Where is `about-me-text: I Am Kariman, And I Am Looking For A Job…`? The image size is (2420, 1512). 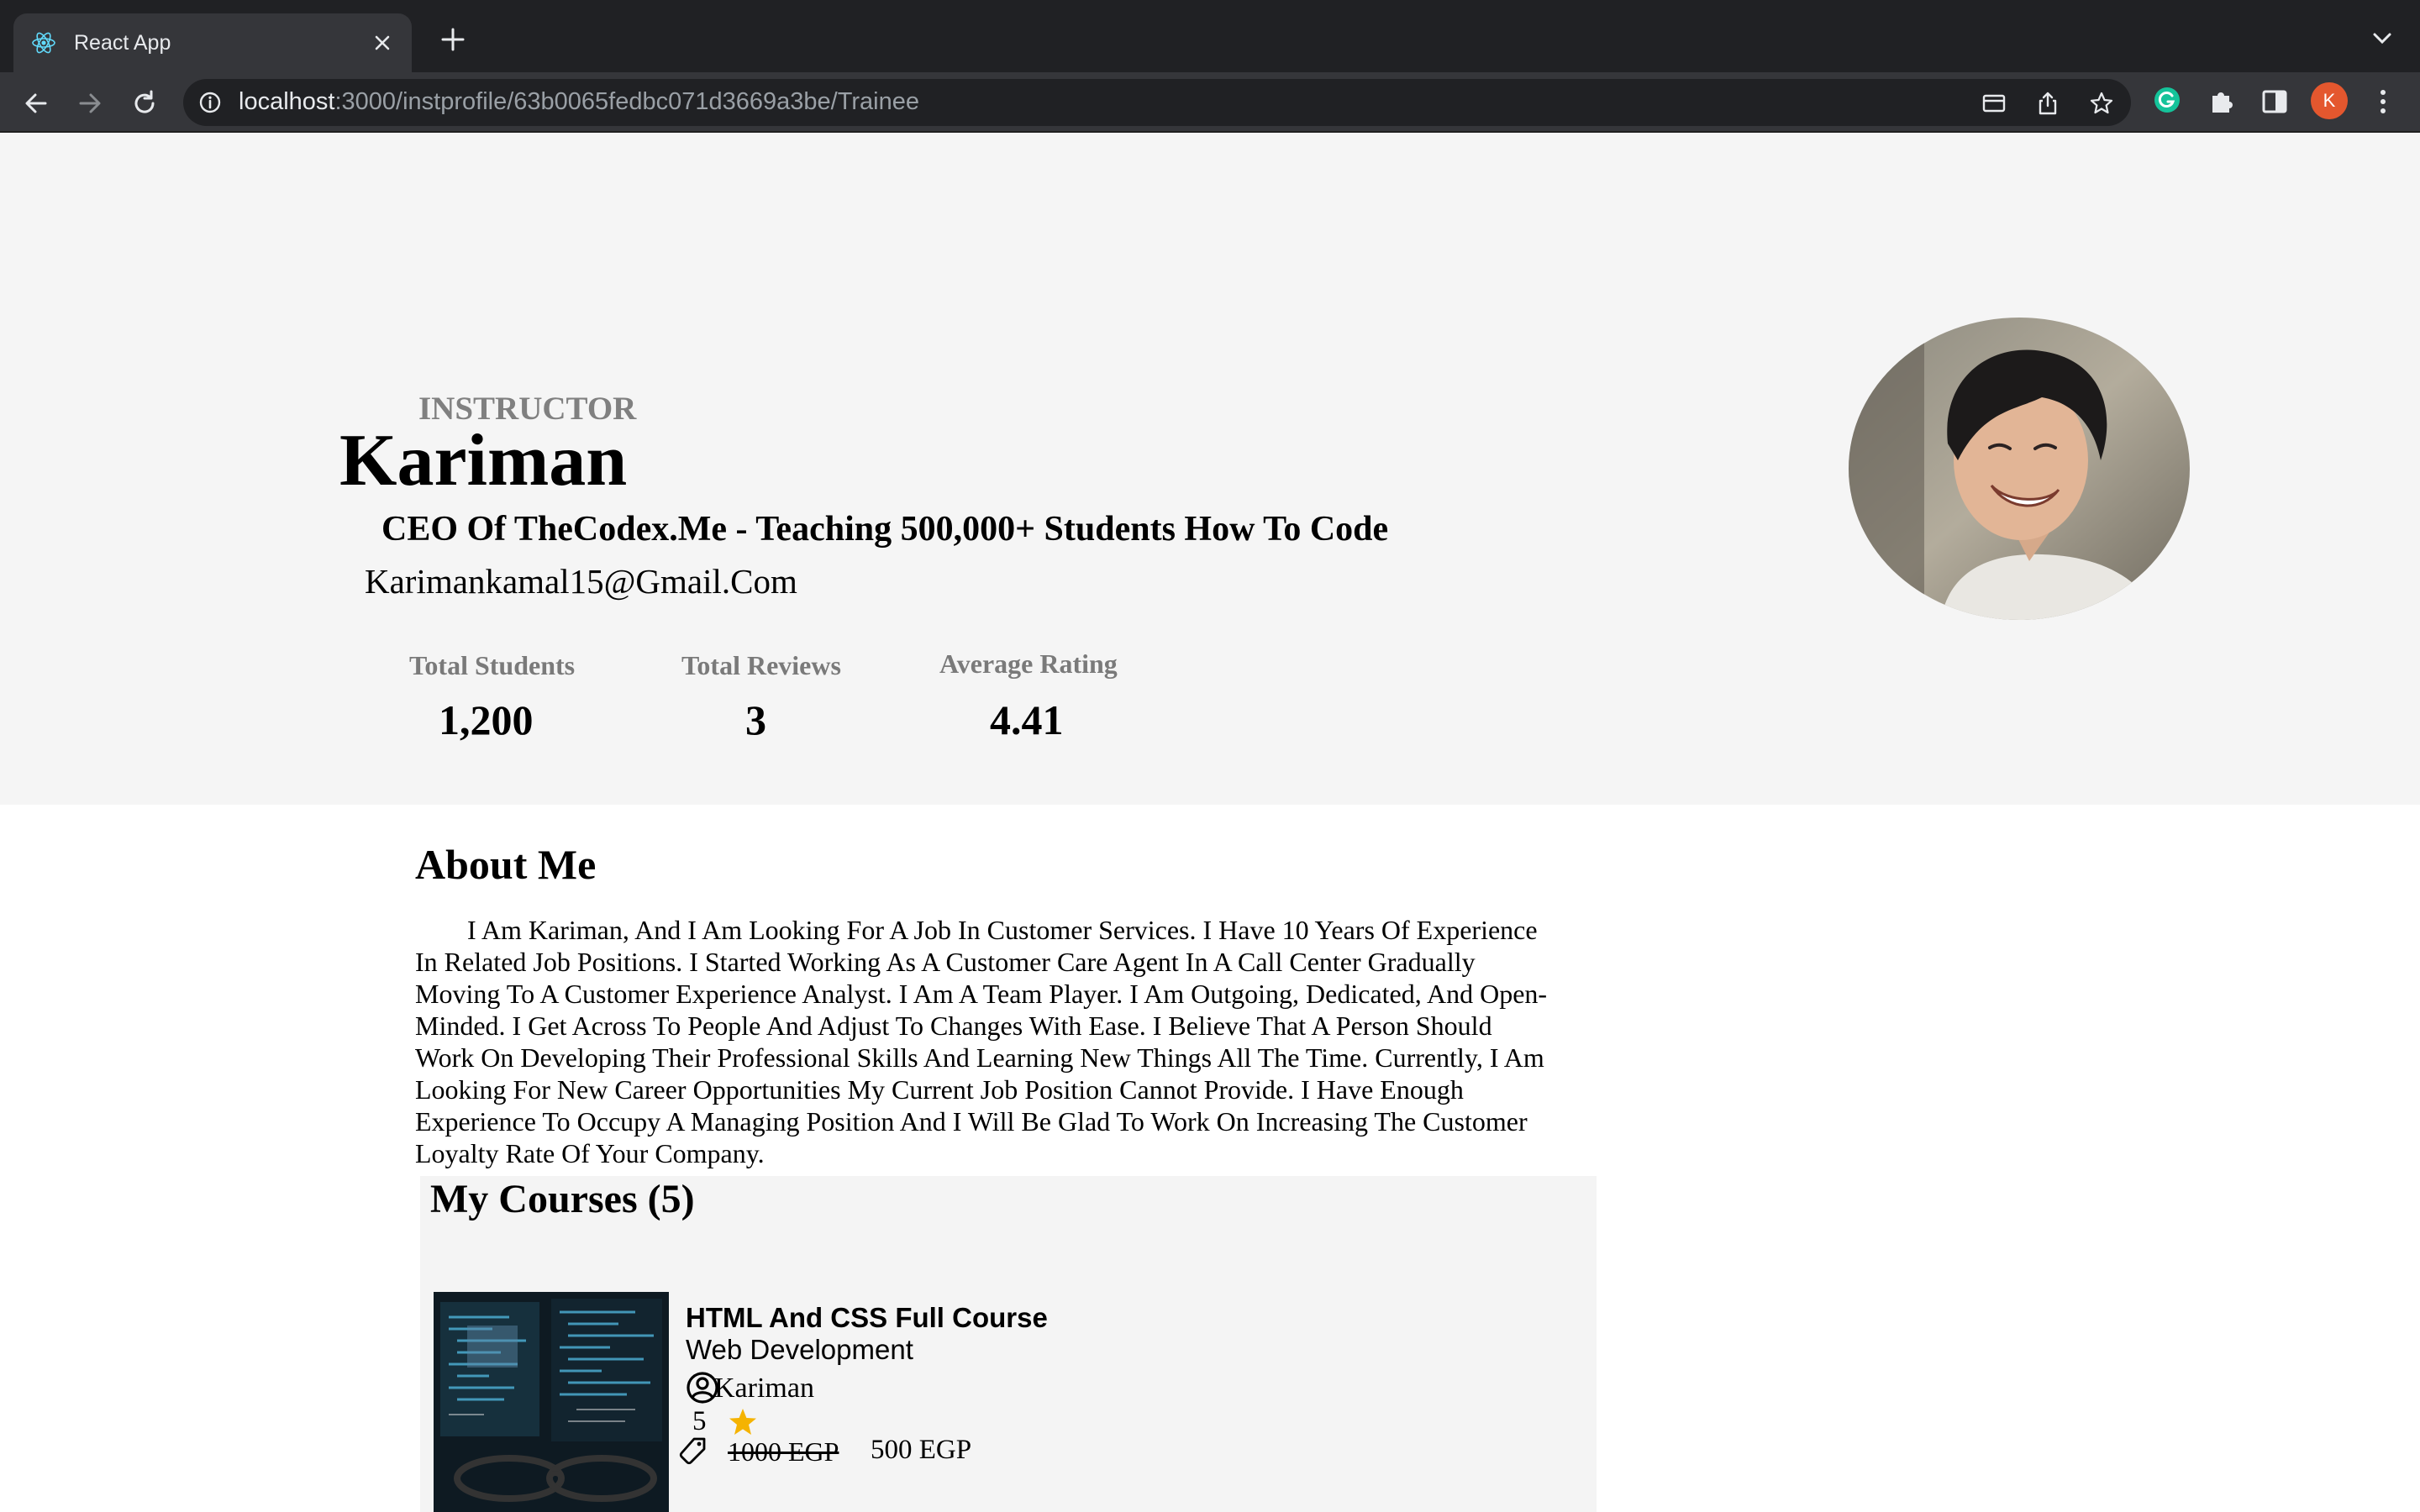 about-me-text: I Am Kariman, And I Am Looking For A Job… is located at coordinates (982, 1041).